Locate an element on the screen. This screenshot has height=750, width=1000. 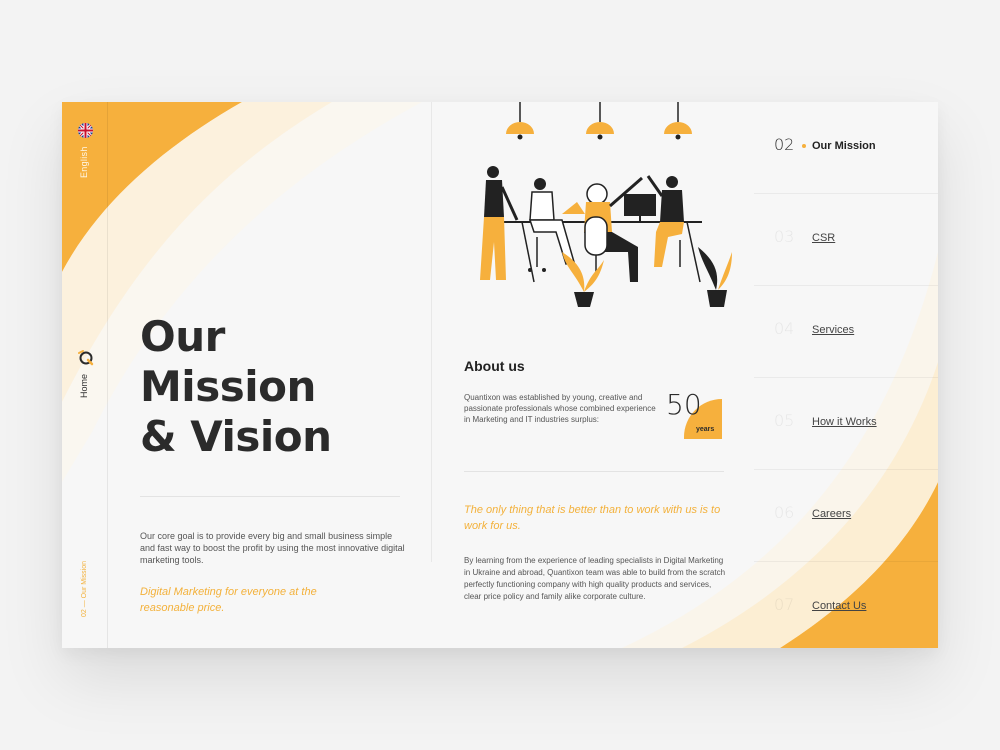
language-selector: English is located at coordinates (84, 162).